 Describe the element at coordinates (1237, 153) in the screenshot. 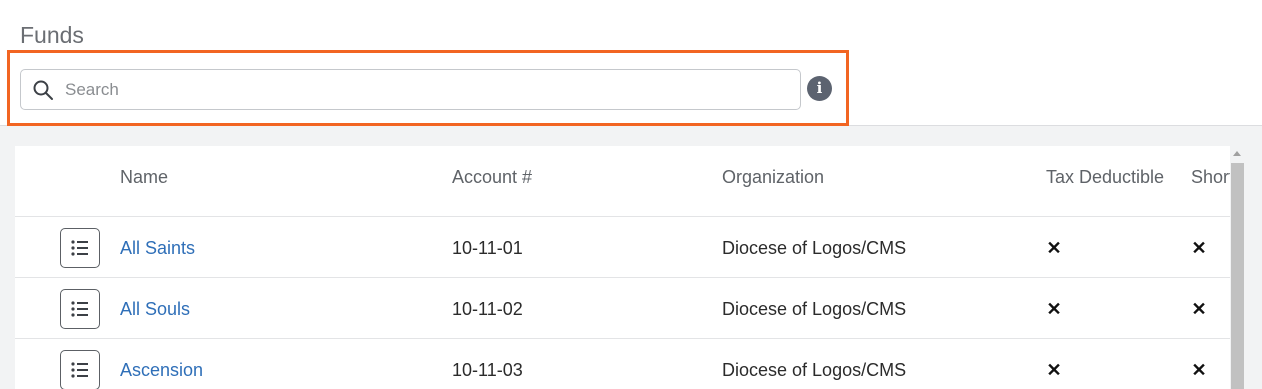

I see `scroll-up-arrow-icon` at that location.